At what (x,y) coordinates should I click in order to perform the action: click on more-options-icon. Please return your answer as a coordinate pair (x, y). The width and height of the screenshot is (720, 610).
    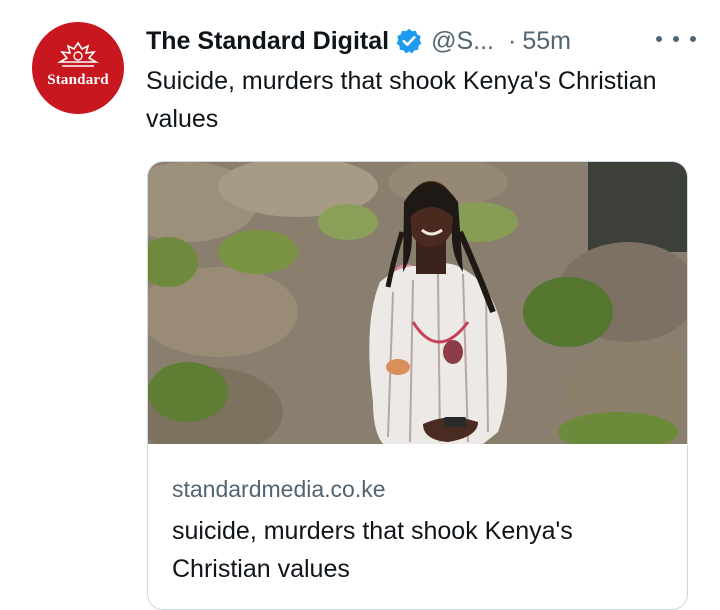
    Looking at the image, I should click on (676, 39).